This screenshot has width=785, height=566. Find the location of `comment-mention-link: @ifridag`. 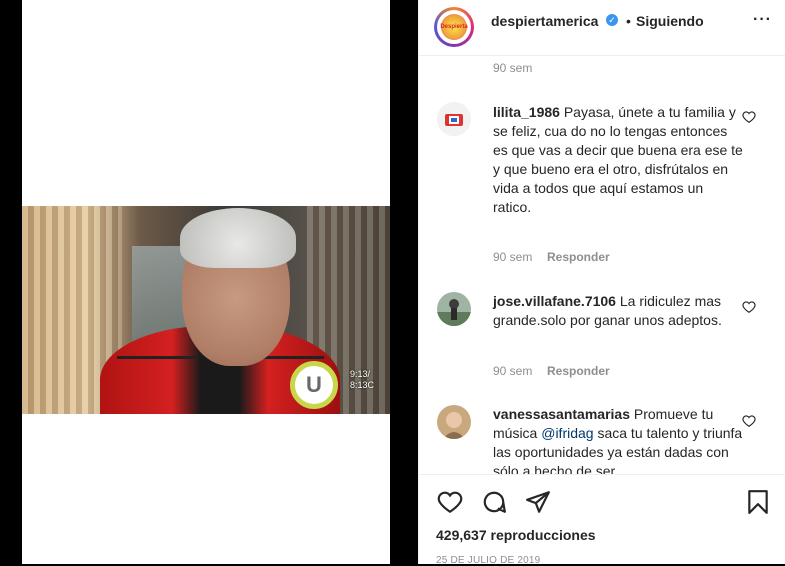

comment-mention-link: @ifridag is located at coordinates (567, 433).